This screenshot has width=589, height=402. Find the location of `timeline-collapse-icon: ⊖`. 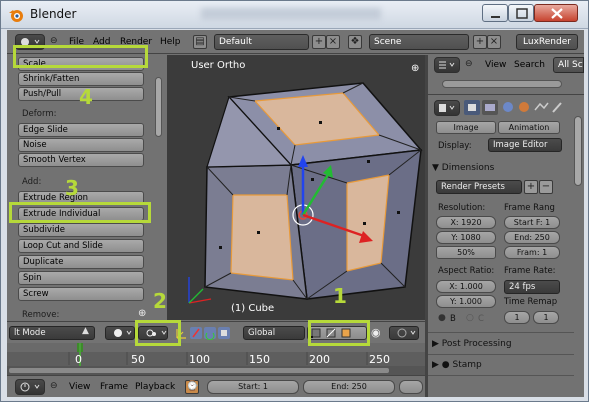

timeline-collapse-icon: ⊖ is located at coordinates (54, 386).